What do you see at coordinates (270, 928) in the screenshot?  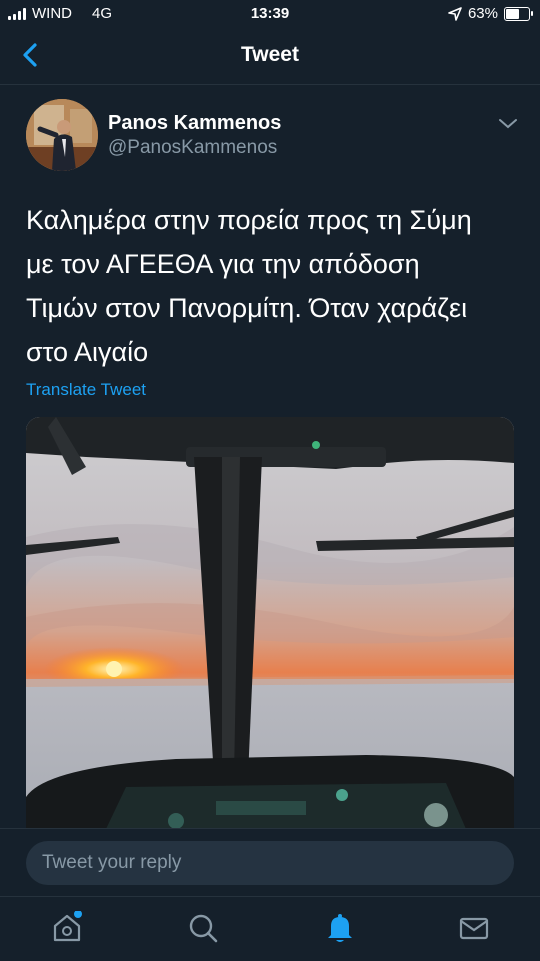 I see `tab-bar` at bounding box center [270, 928].